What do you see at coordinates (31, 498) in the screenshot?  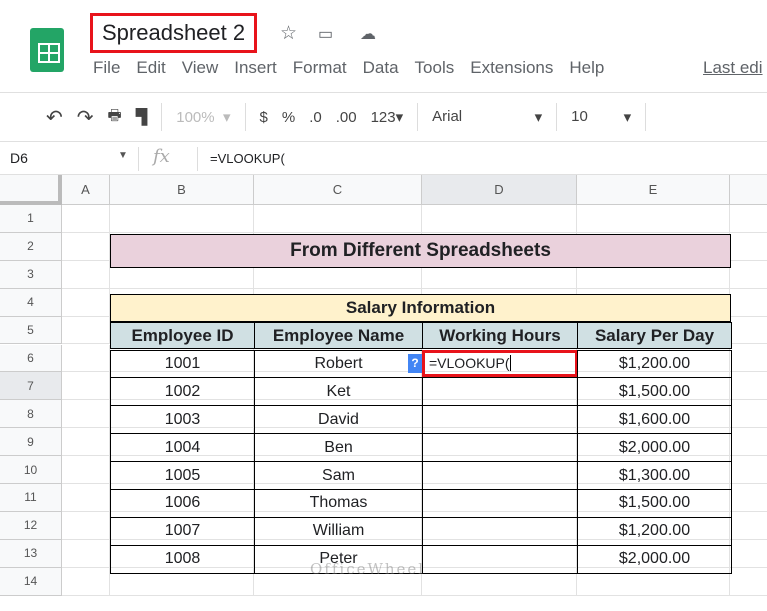 I see `row-header: 11` at bounding box center [31, 498].